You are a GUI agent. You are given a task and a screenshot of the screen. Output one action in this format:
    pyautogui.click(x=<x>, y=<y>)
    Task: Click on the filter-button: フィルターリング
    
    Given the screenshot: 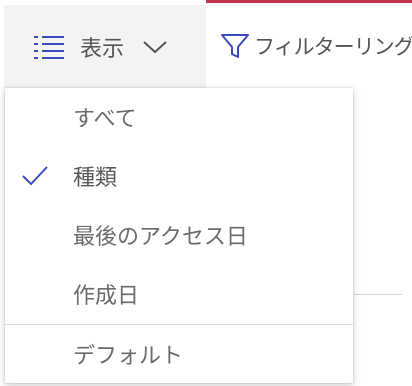 What is the action you would take?
    pyautogui.click(x=316, y=46)
    